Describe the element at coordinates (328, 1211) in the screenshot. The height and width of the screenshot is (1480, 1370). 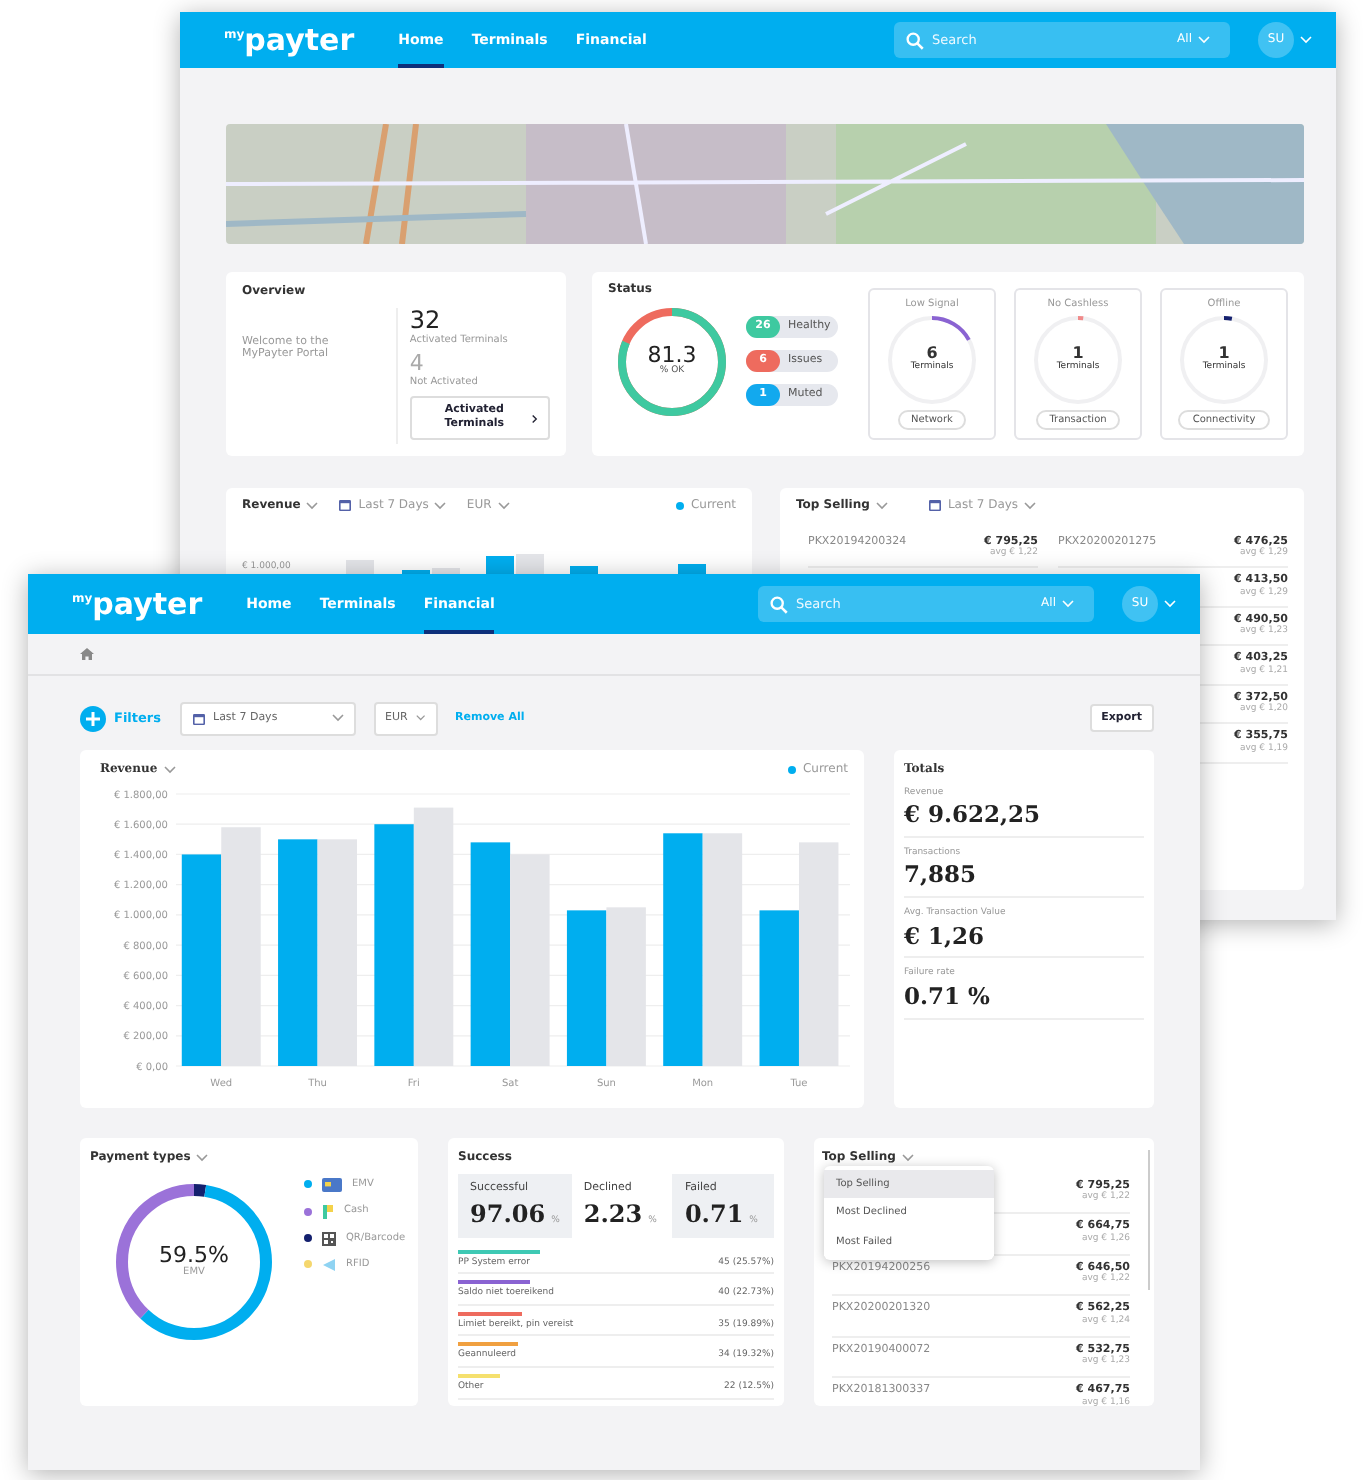
I see `flag-icon` at that location.